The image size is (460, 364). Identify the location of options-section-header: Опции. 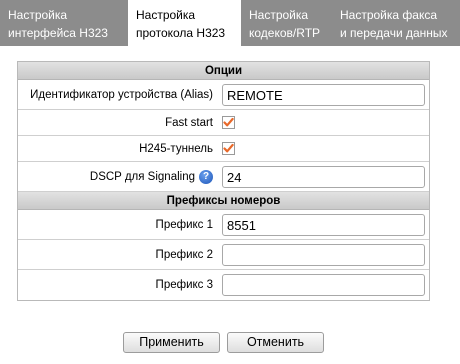
(223, 71).